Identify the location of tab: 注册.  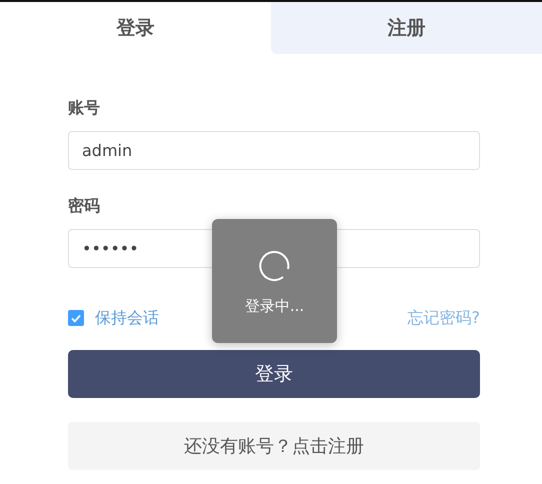
(406, 28).